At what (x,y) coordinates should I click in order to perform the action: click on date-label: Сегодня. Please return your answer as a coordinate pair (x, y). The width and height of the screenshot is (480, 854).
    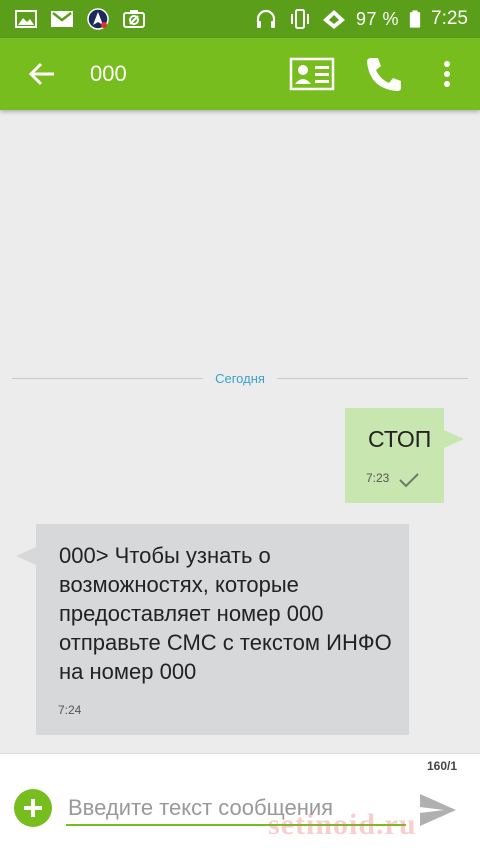
    Looking at the image, I should click on (240, 378).